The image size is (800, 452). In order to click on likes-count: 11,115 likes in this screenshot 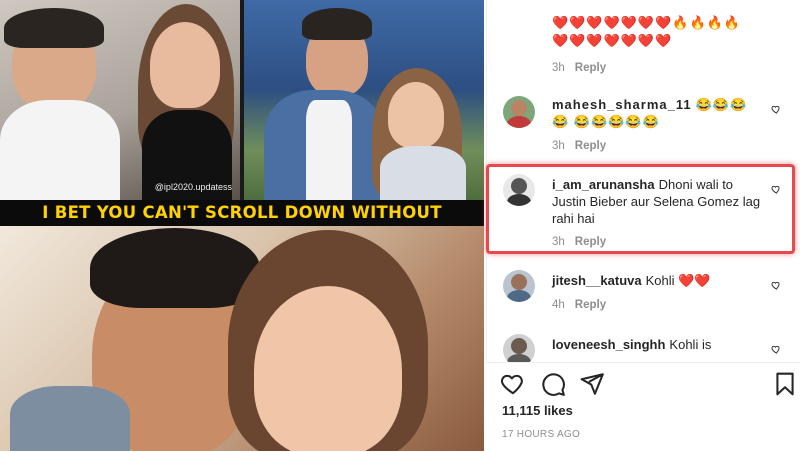, I will do `click(537, 410)`.